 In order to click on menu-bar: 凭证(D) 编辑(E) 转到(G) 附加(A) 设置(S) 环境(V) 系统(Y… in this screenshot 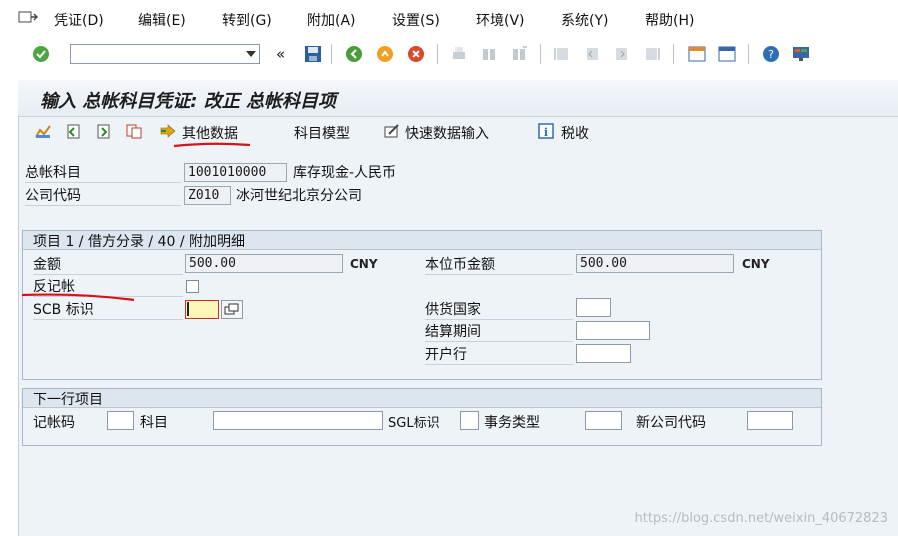, I will do `click(449, 19)`.